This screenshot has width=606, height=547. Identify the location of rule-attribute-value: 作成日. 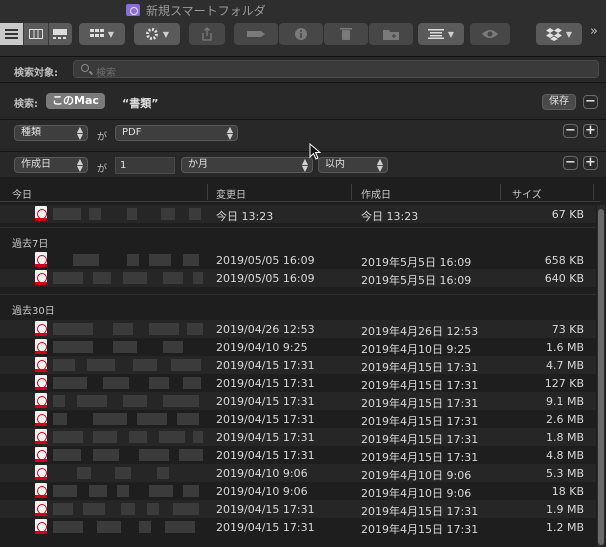
(36, 164).